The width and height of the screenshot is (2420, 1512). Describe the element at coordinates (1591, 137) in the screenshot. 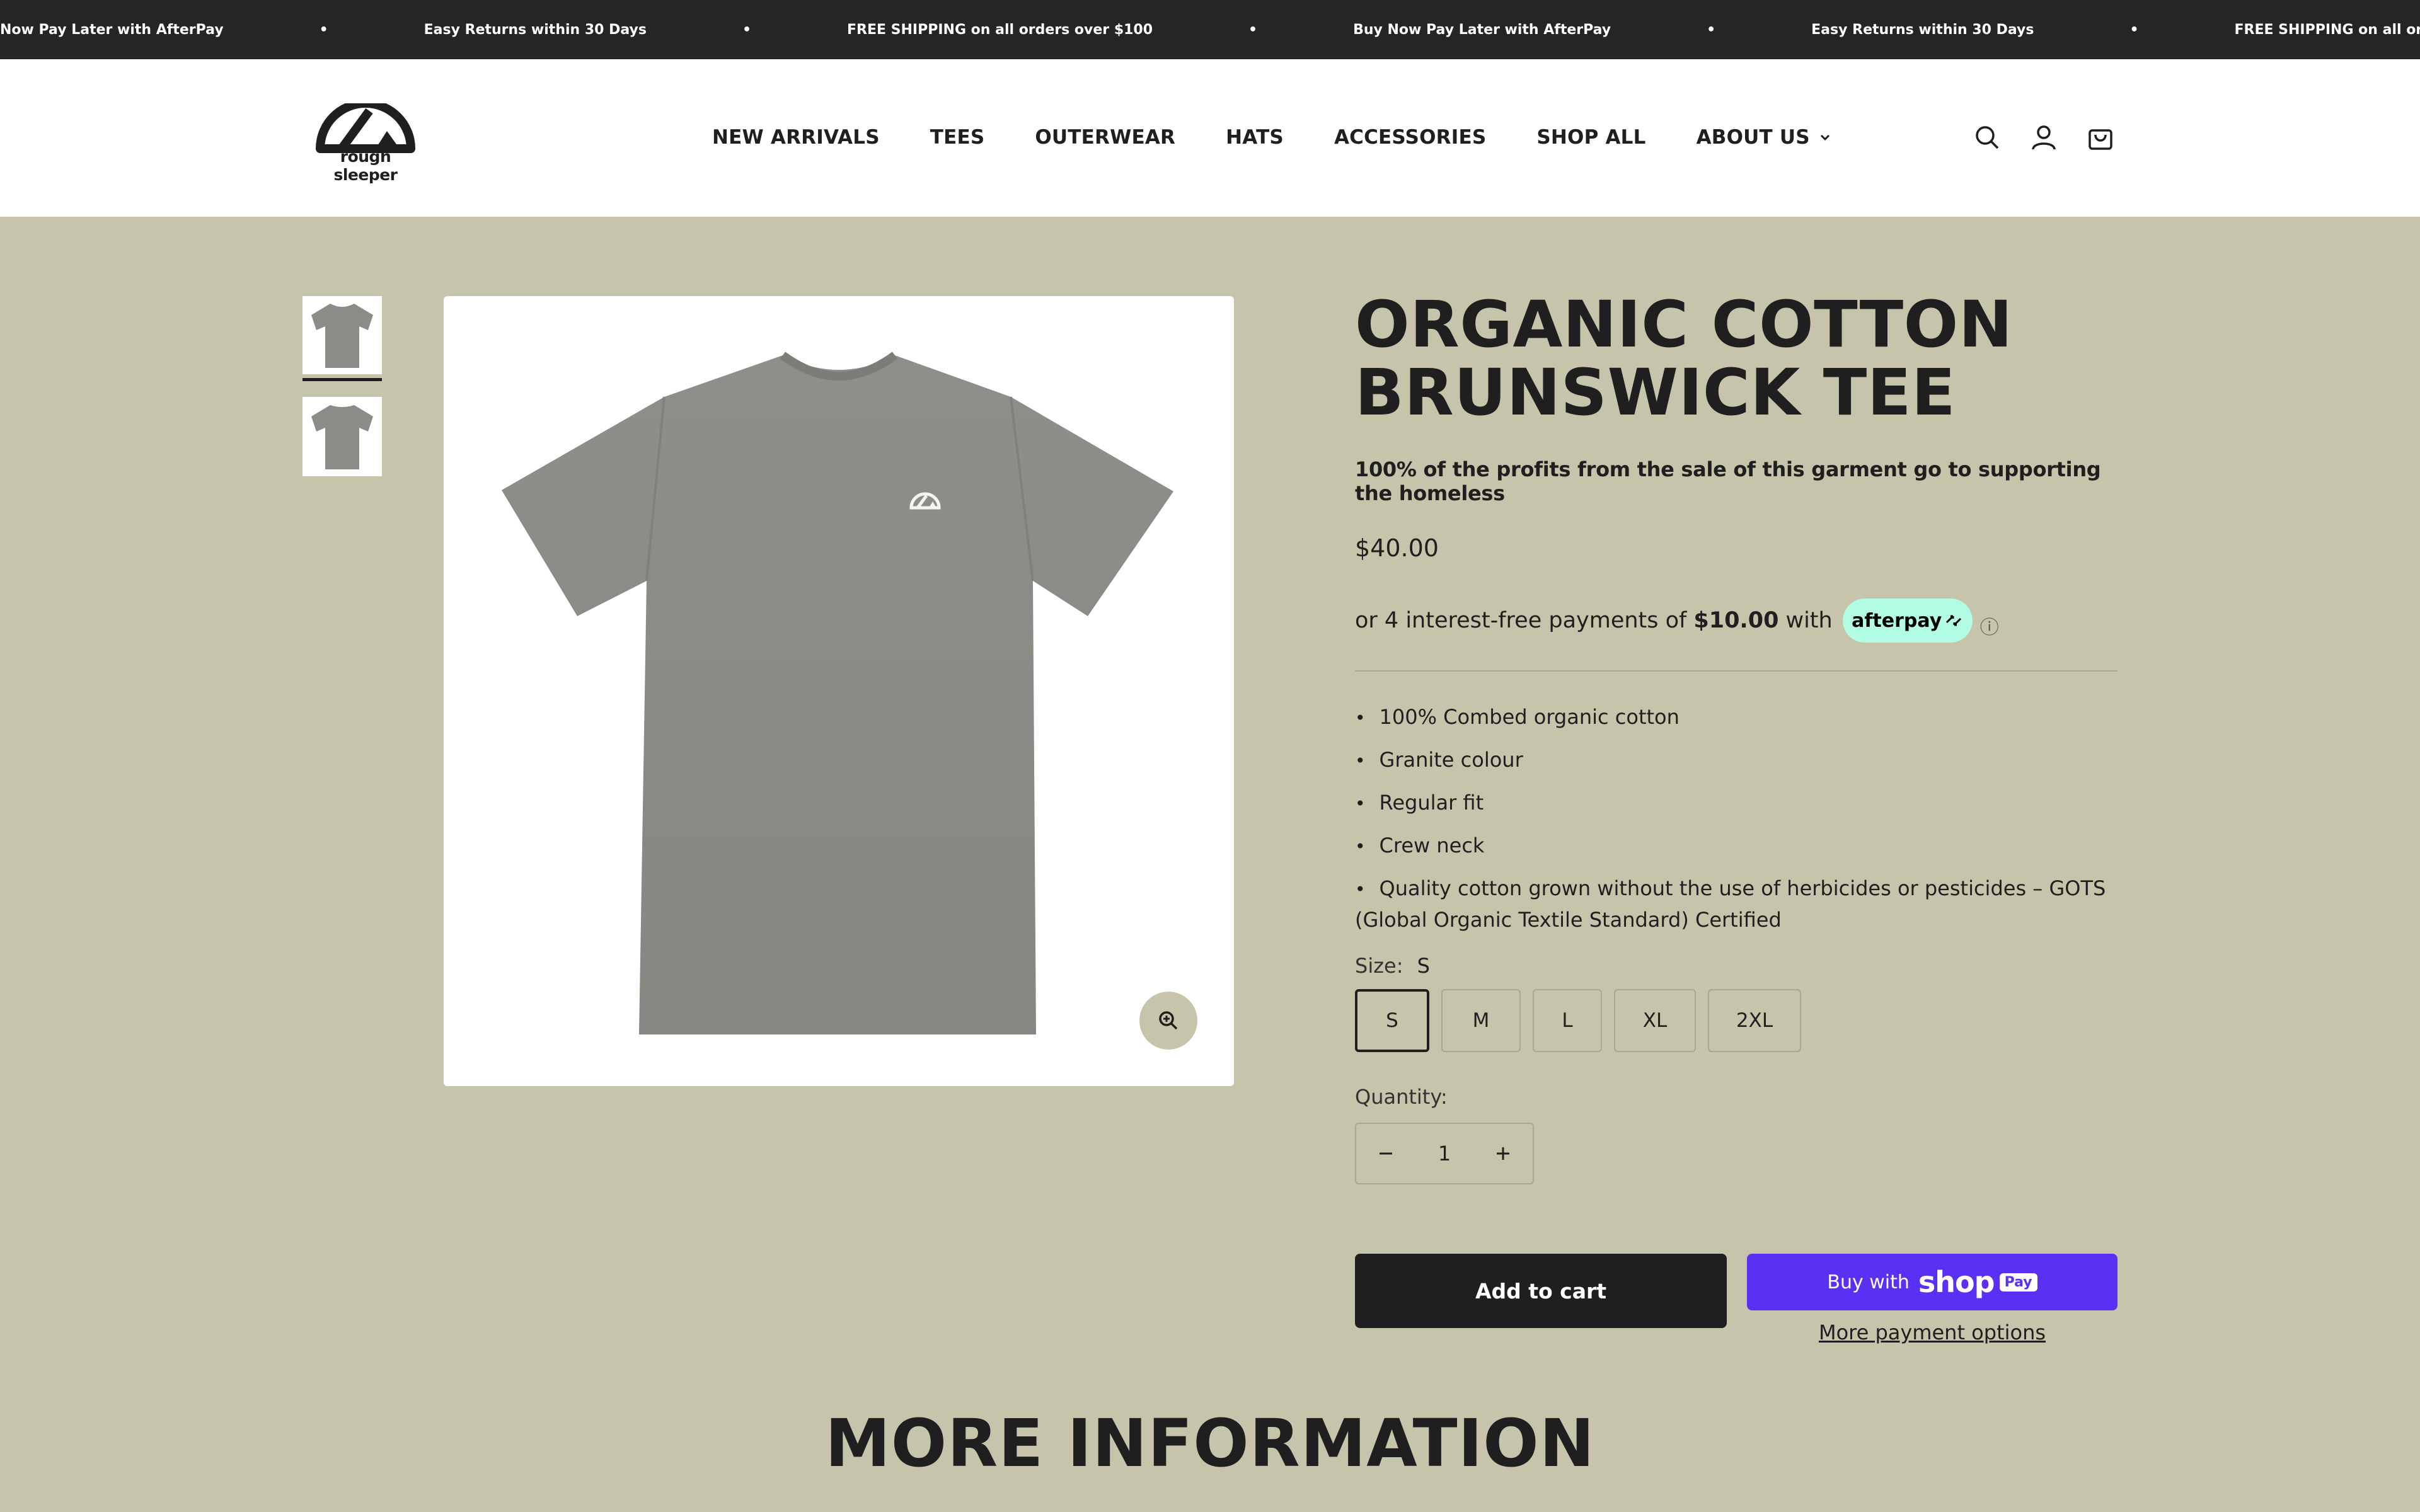

I see `nav-shop-all: SHOP ALL` at that location.